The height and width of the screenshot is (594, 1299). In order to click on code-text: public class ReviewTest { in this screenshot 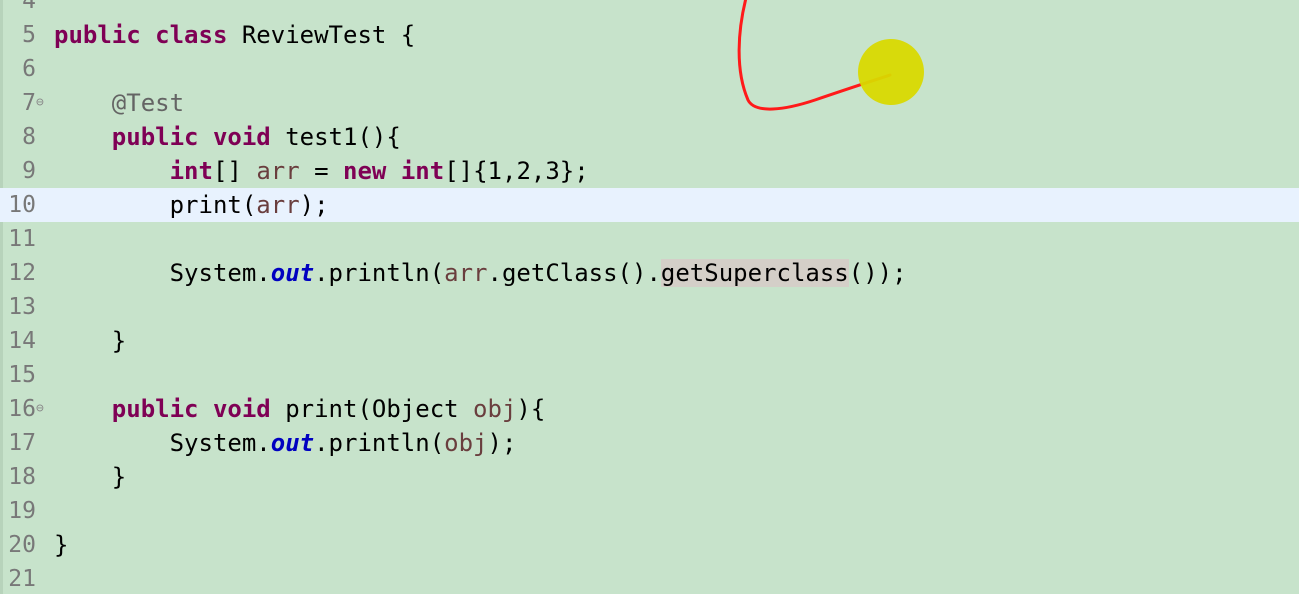, I will do `click(234, 35)`.